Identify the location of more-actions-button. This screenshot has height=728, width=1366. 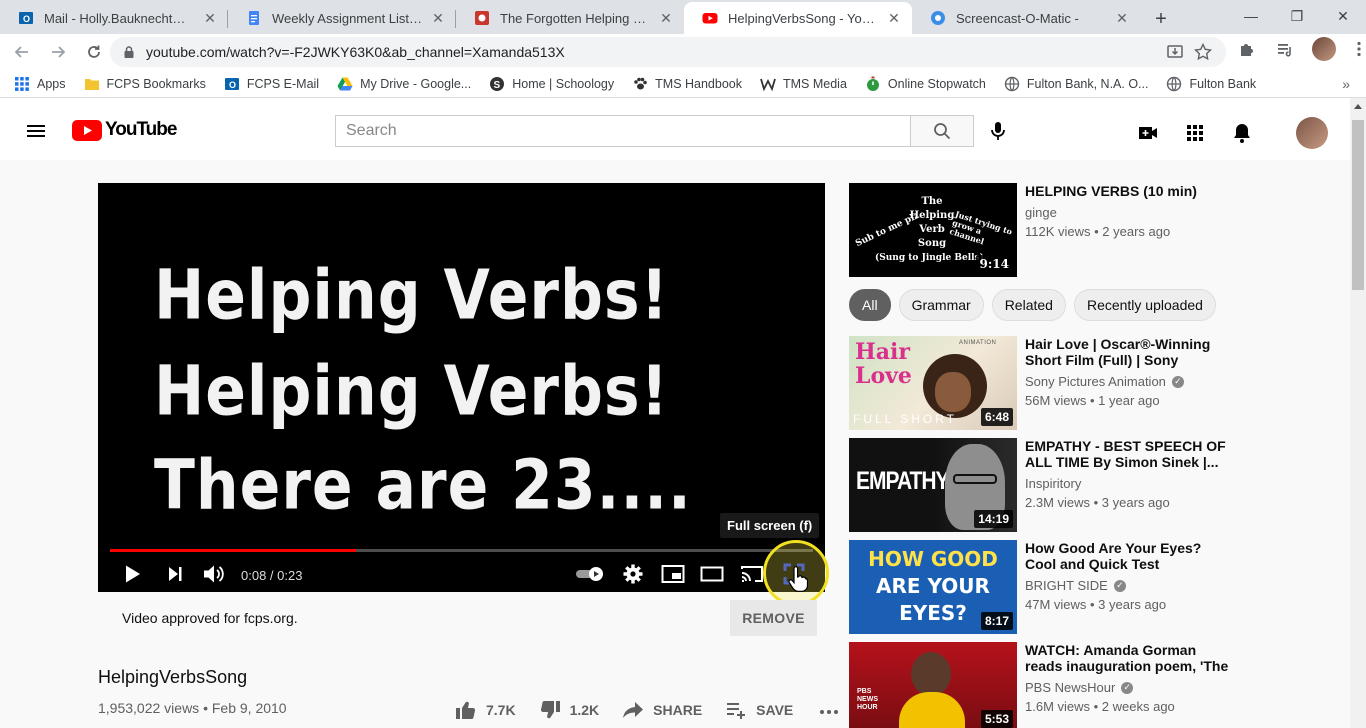
(833, 710).